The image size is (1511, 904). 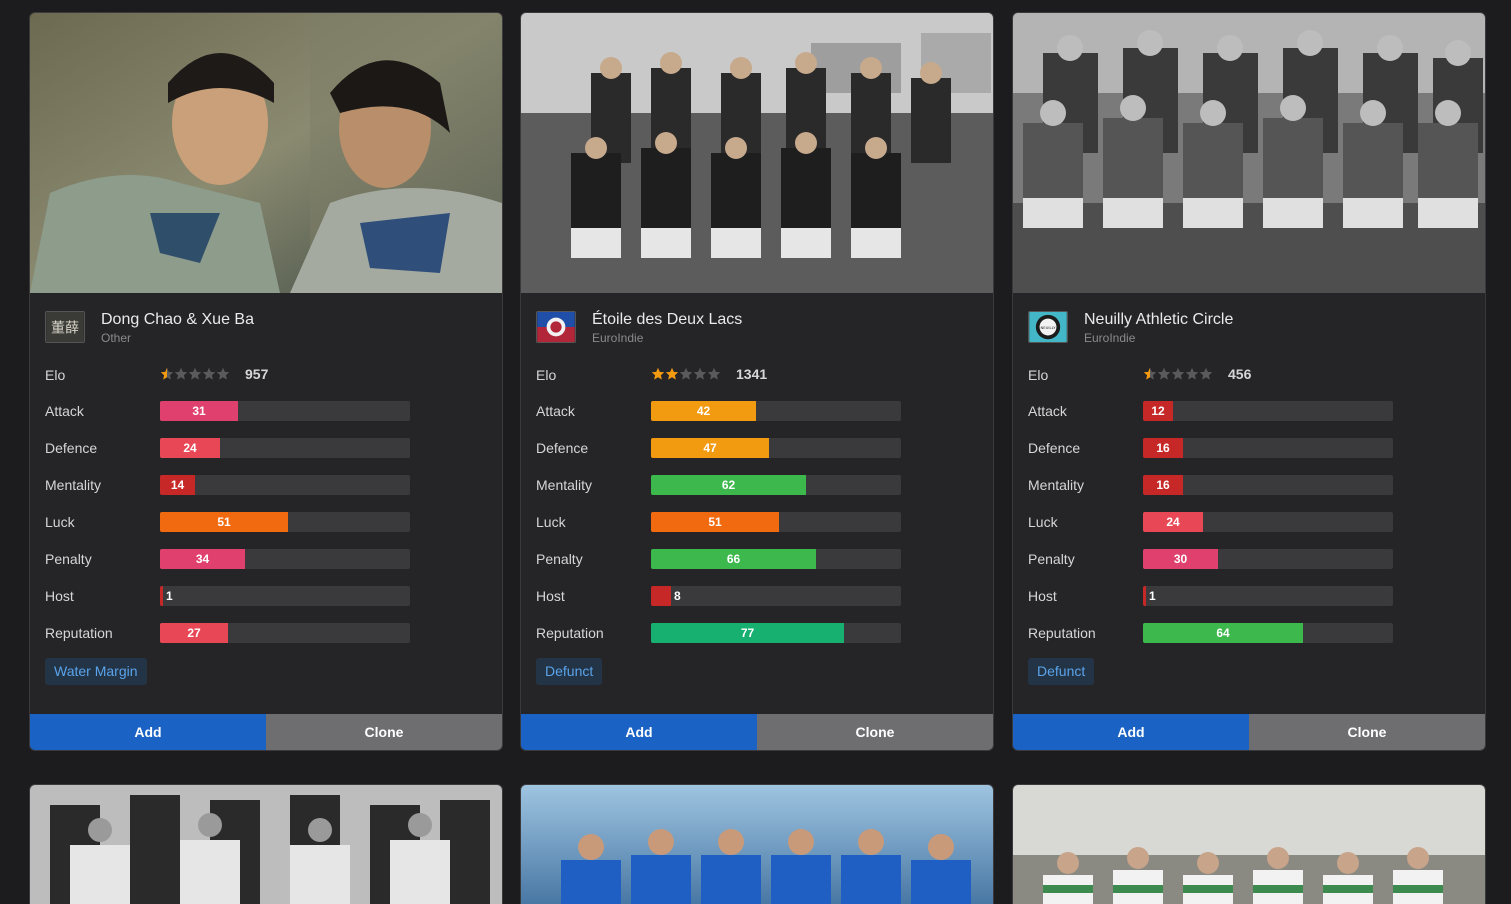 I want to click on stat-bar-track: 8, so click(x=776, y=596).